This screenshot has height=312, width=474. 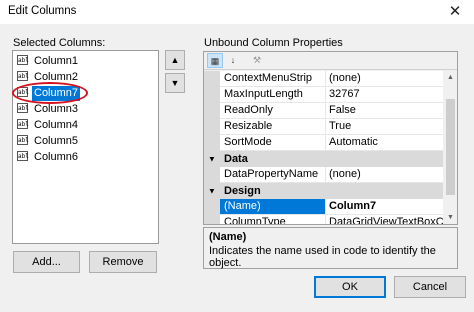 I want to click on scroll-up-icon: ▲, so click(x=450, y=77).